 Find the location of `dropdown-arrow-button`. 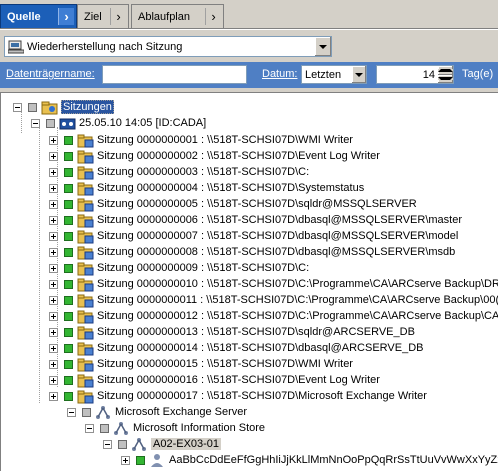

dropdown-arrow-button is located at coordinates (322, 46).